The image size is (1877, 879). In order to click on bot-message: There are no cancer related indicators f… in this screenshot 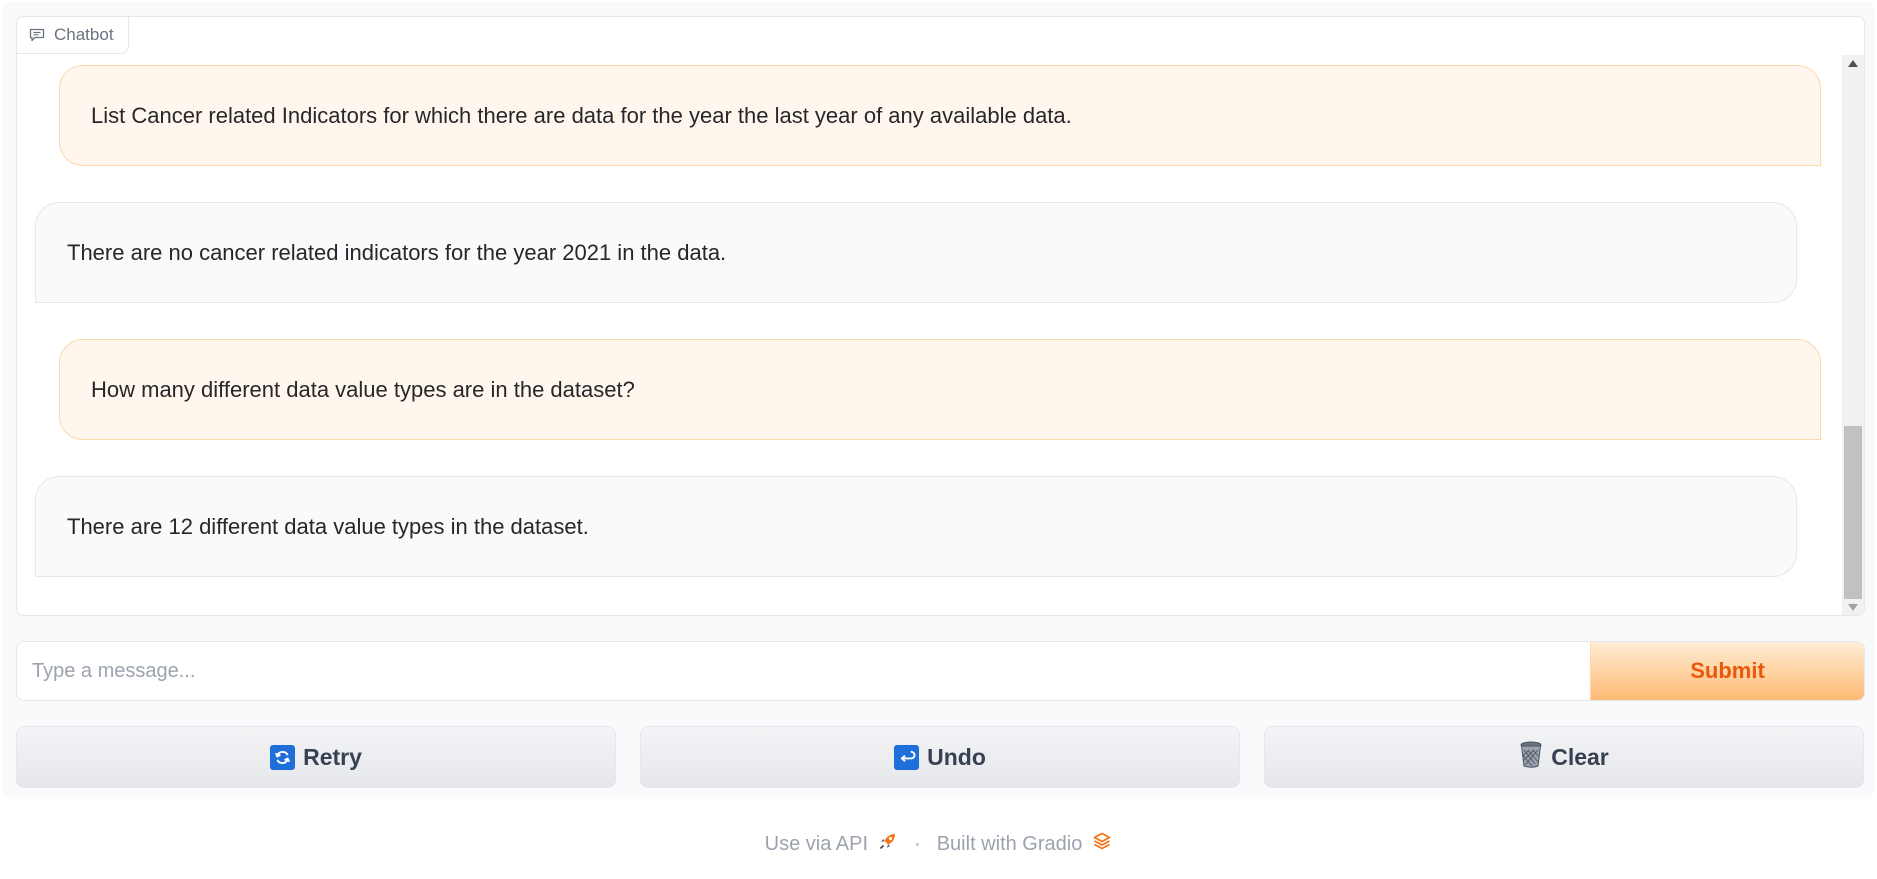, I will do `click(916, 252)`.